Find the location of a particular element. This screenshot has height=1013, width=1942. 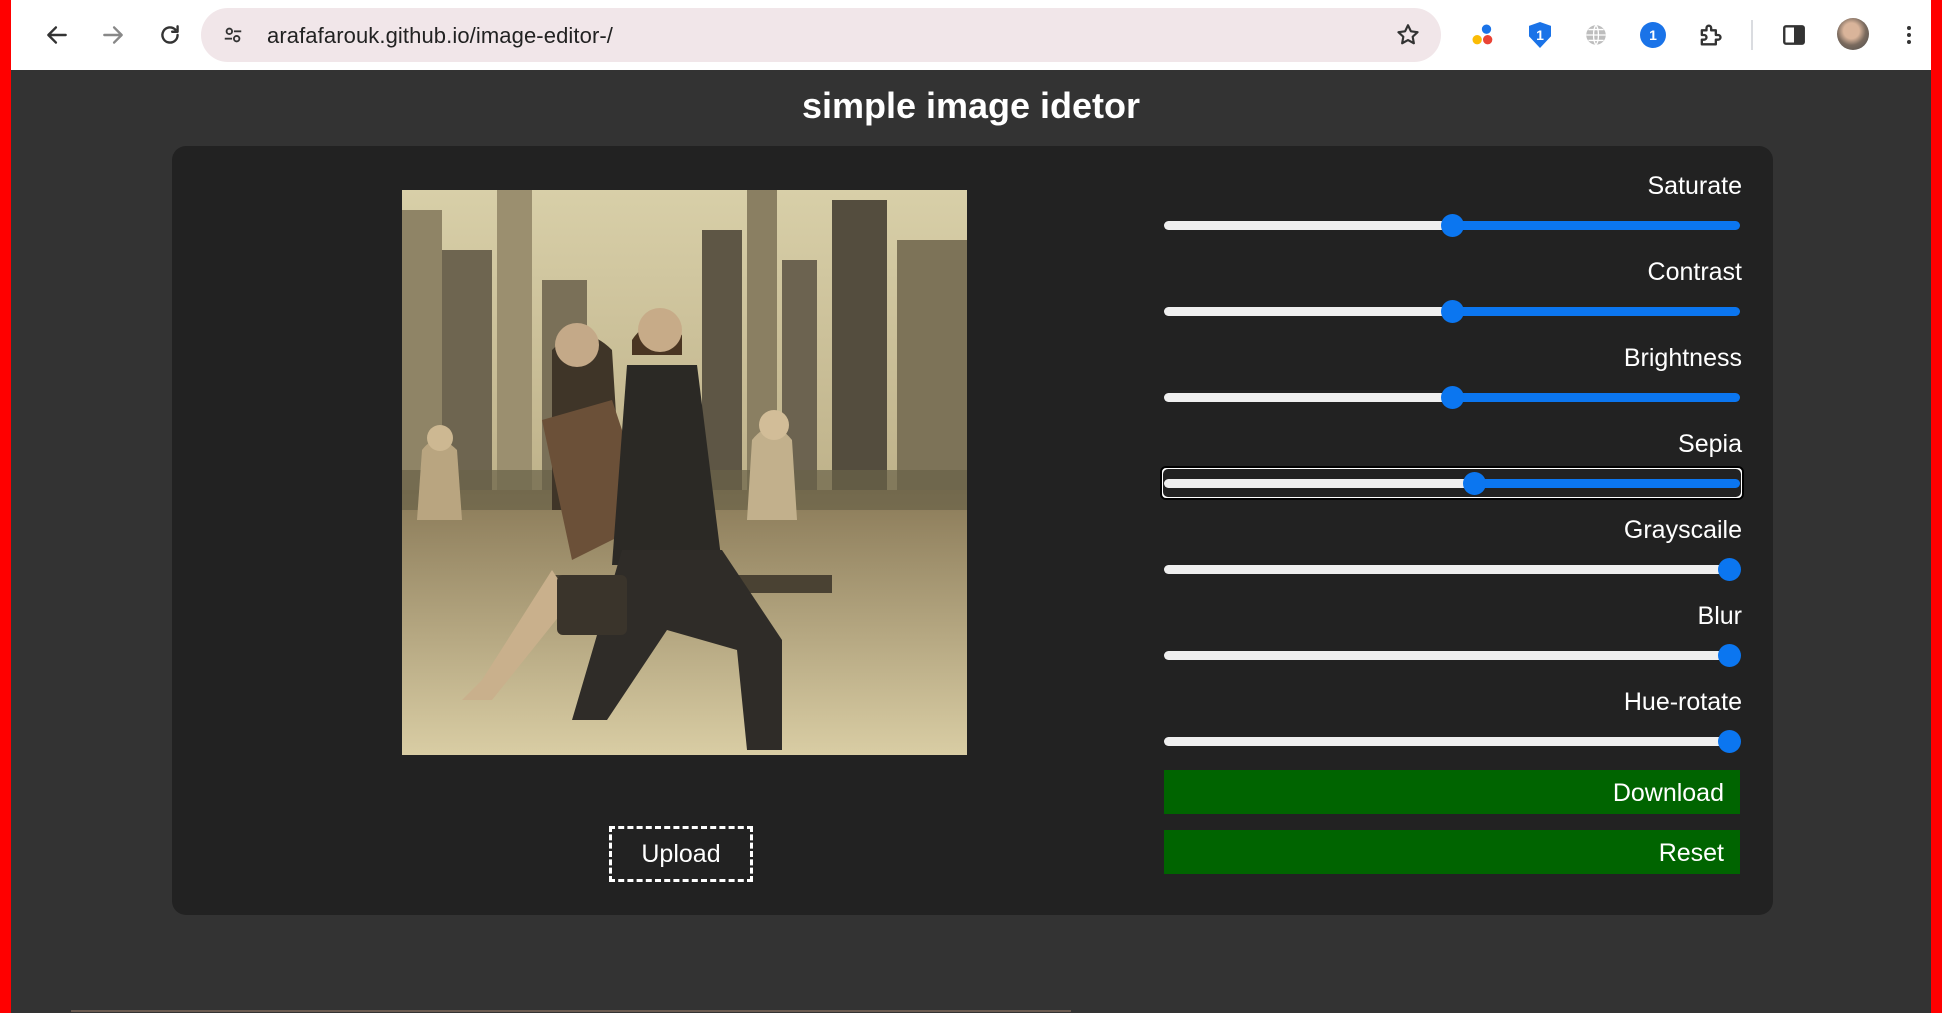

contrast-track-fill is located at coordinates (1596, 311).